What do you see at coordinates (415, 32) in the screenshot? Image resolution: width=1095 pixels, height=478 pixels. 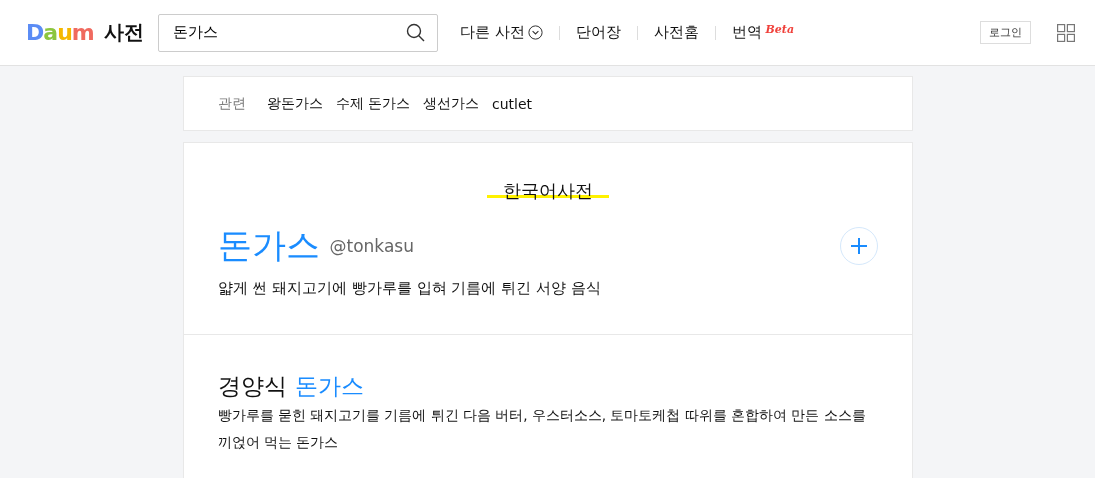 I see `search-icon` at bounding box center [415, 32].